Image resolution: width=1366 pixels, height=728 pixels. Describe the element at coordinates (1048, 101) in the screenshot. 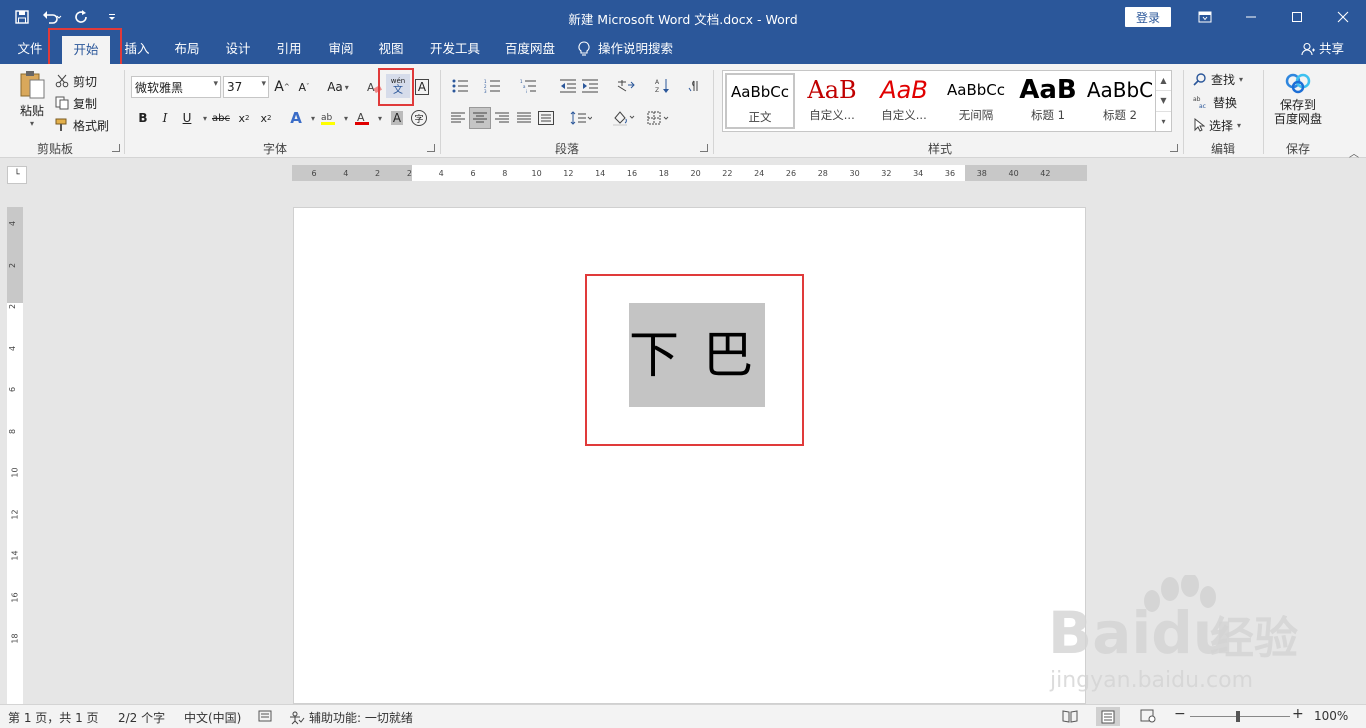

I see `style-heading-1: AaB 标题 1` at that location.